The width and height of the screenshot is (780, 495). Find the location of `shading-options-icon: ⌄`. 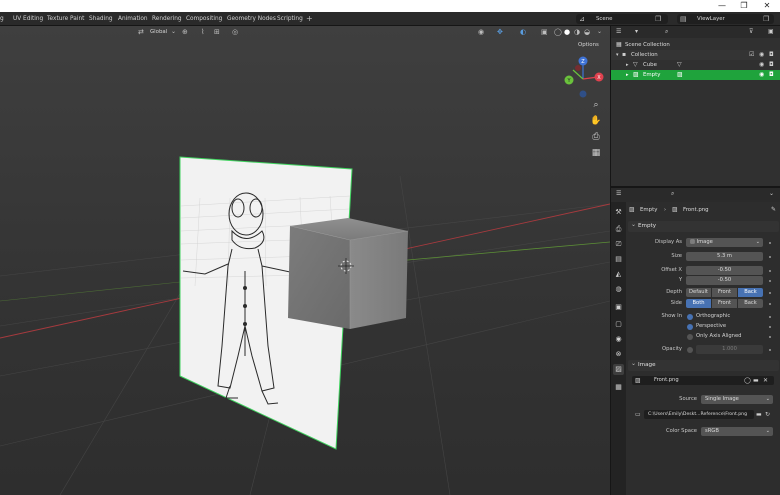

shading-options-icon: ⌄ is located at coordinates (599, 32).